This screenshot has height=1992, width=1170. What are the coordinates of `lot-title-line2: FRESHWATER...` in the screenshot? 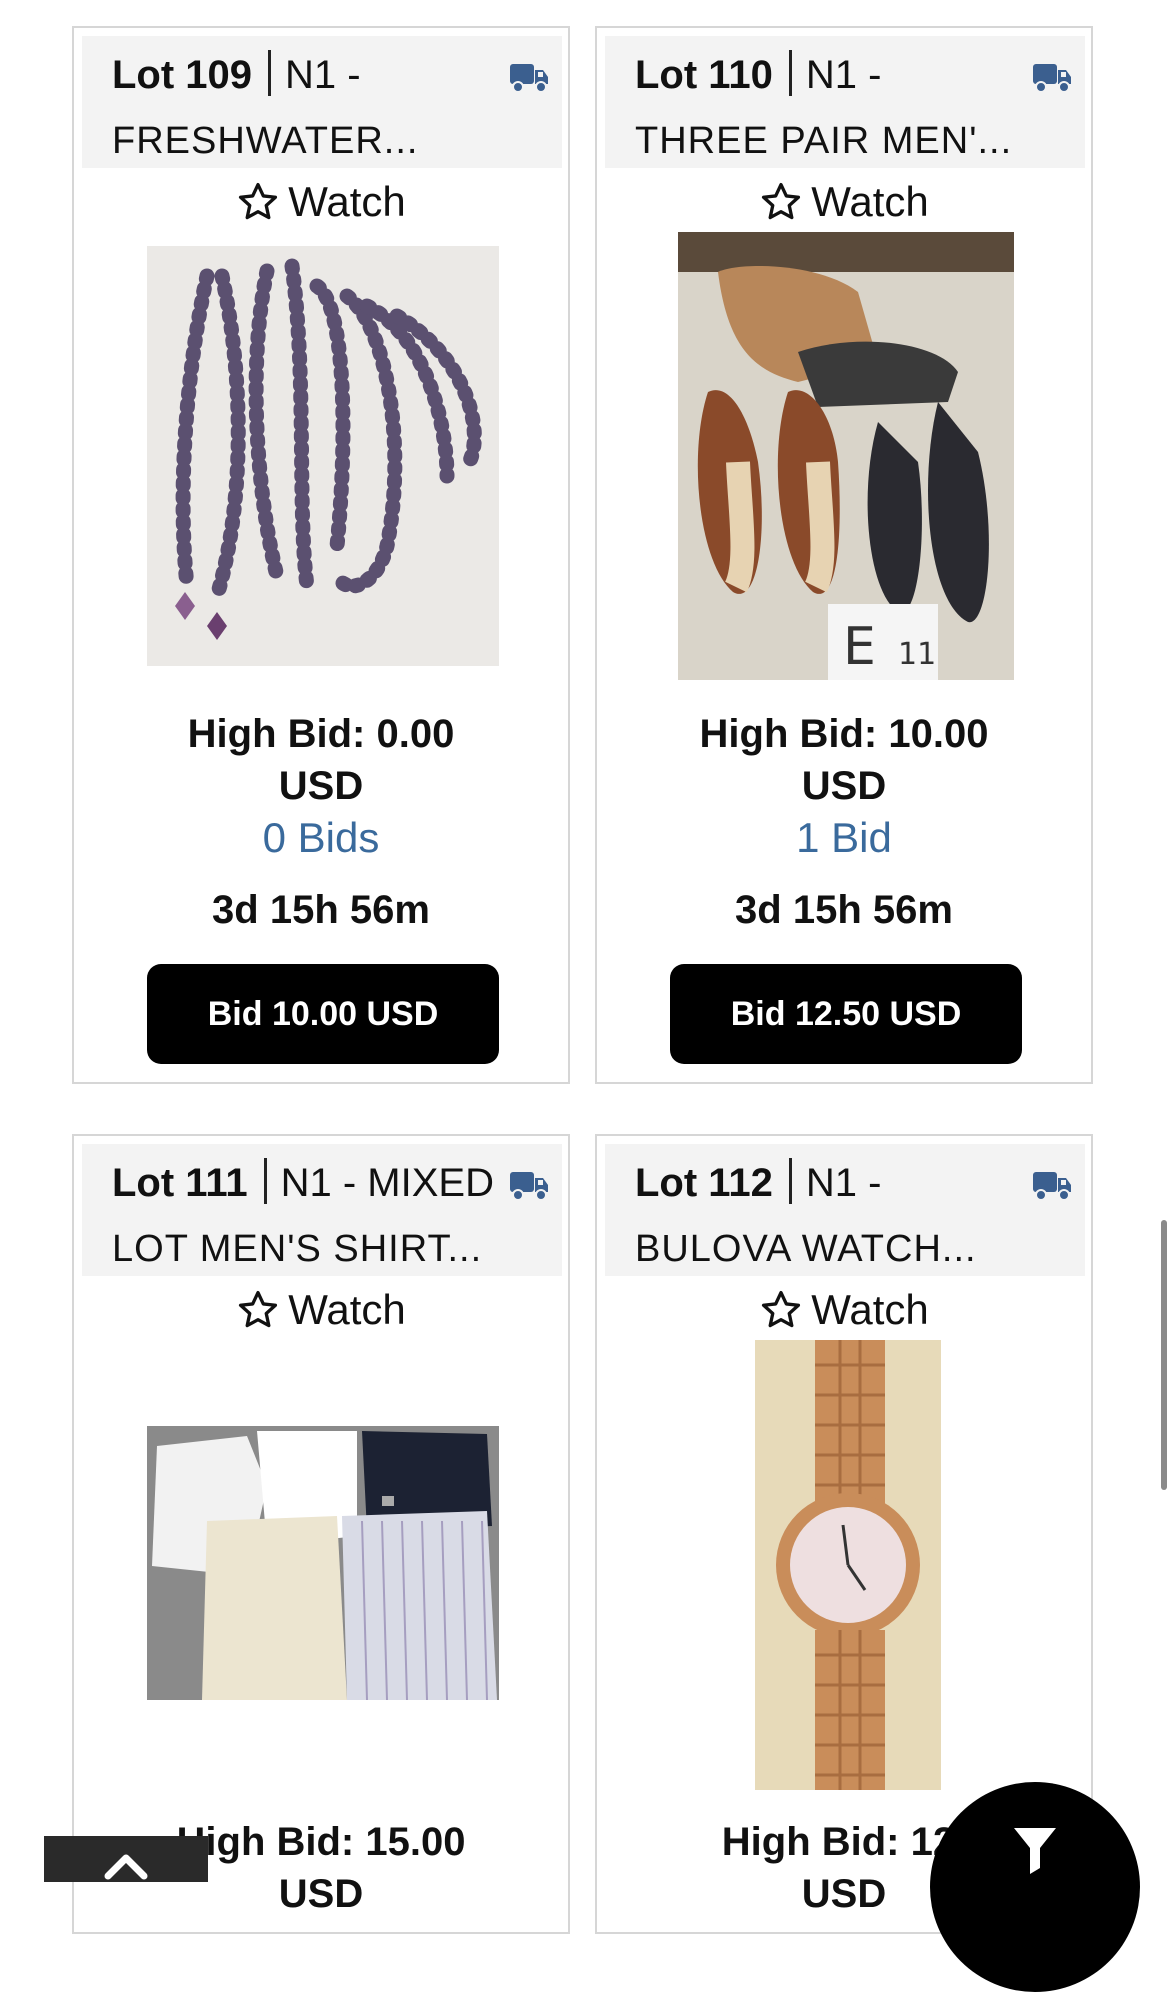 It's located at (265, 141).